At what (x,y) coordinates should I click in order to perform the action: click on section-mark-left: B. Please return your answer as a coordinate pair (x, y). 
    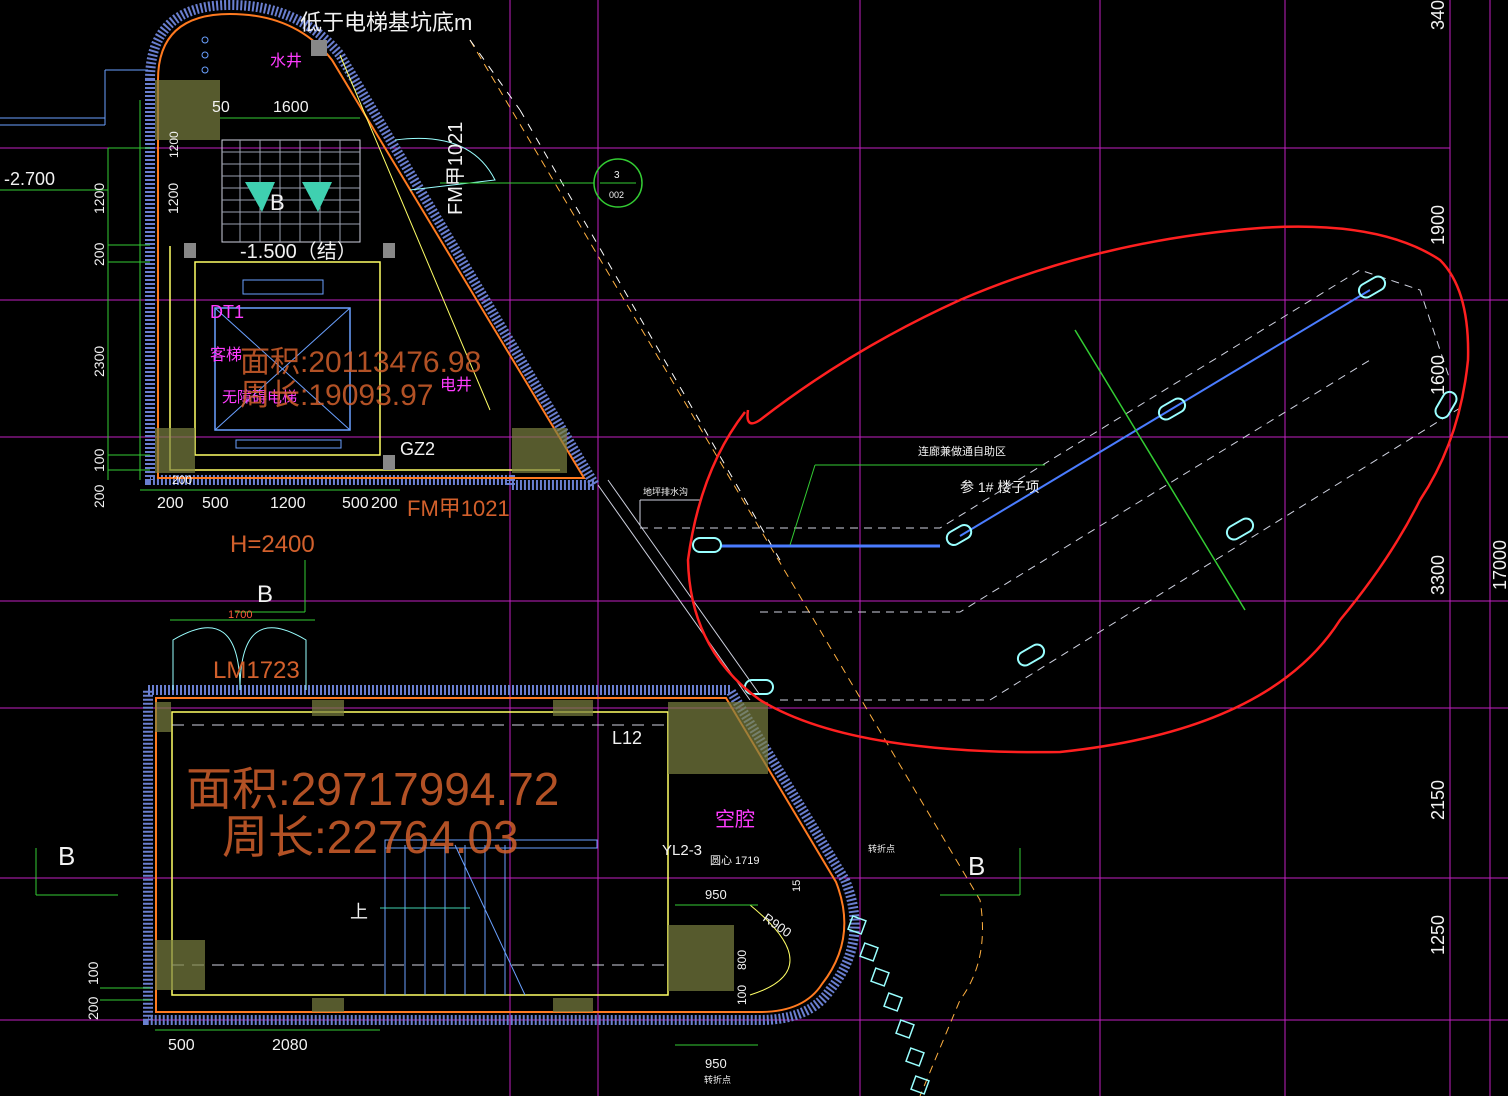
    Looking at the image, I should click on (66, 856).